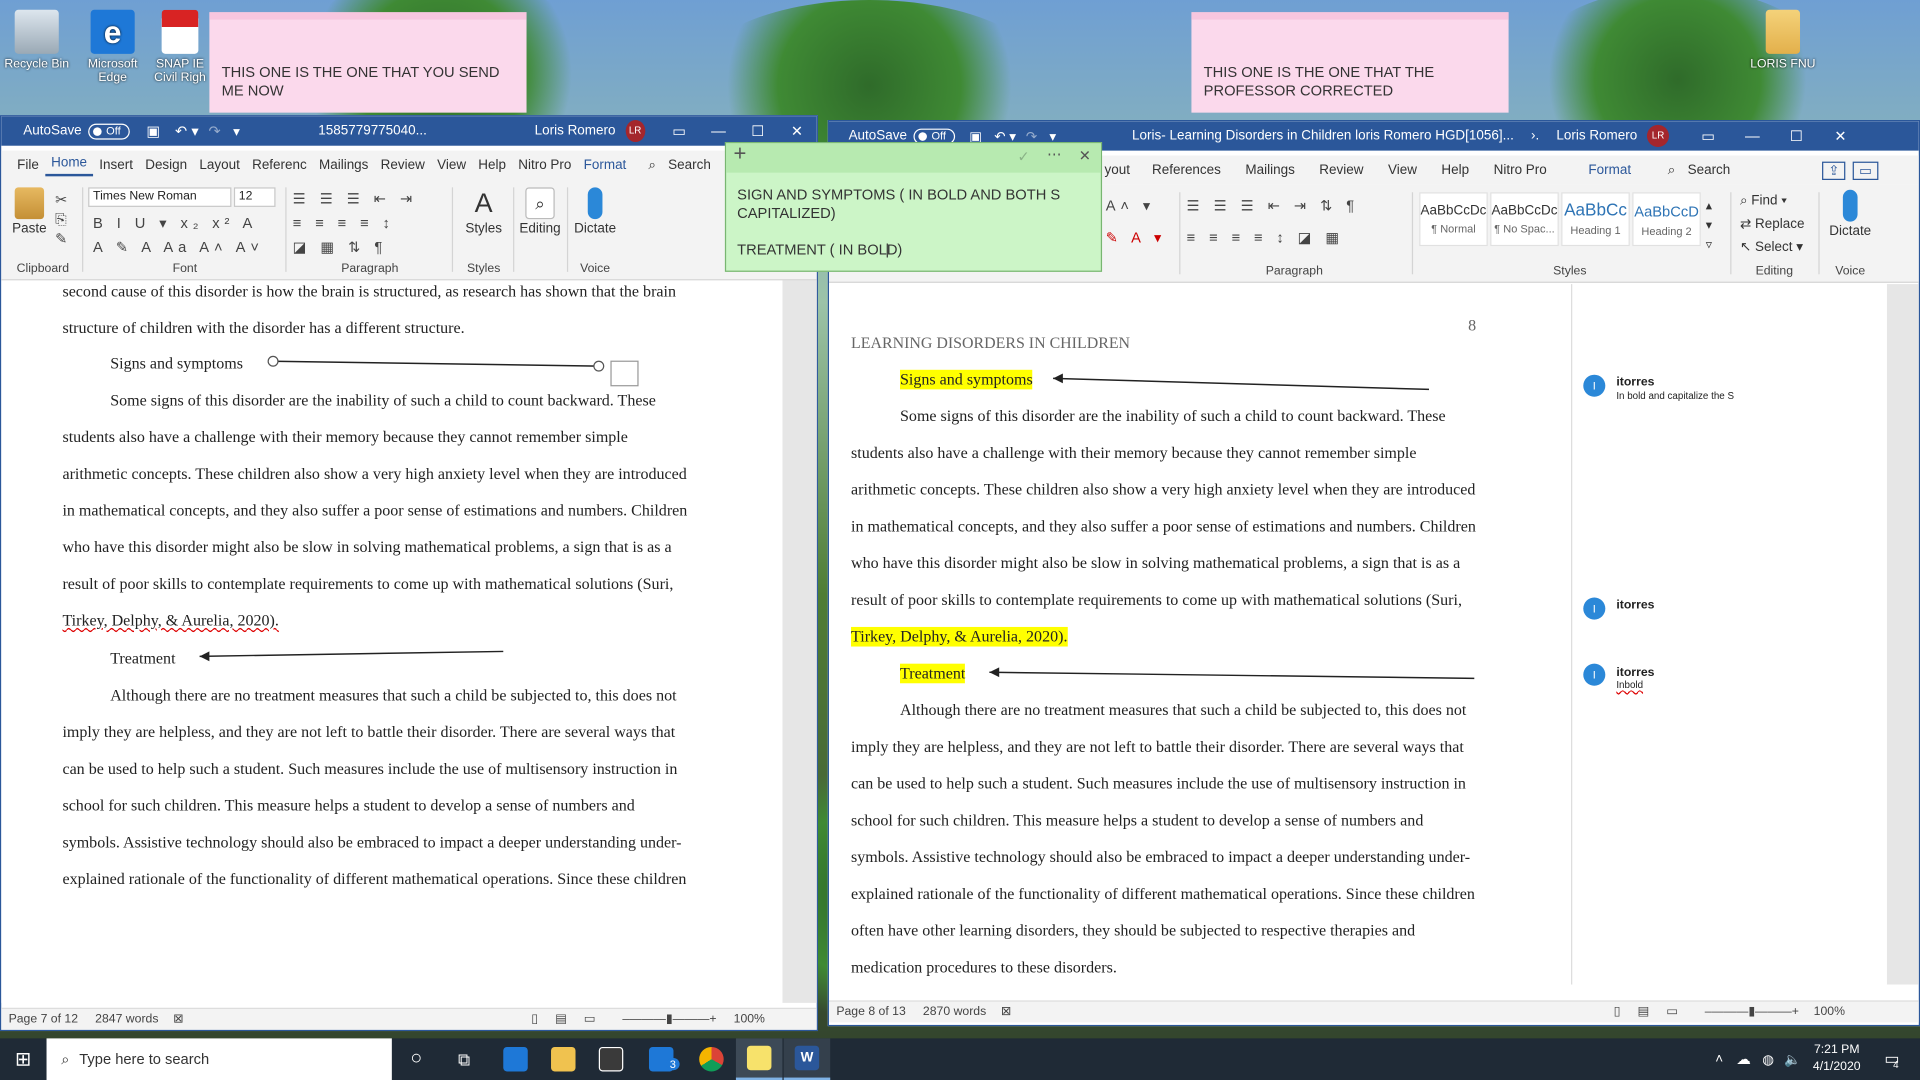  What do you see at coordinates (870, 1011) in the screenshot?
I see `page-count: Page 8 of 13` at bounding box center [870, 1011].